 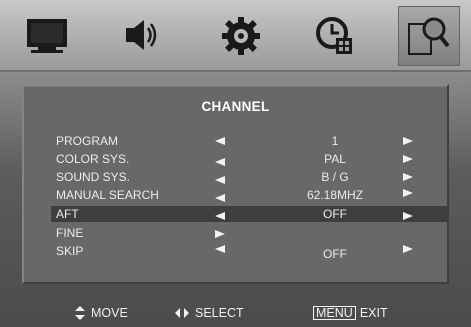 What do you see at coordinates (70, 233) in the screenshot?
I see `row-label: FINE` at bounding box center [70, 233].